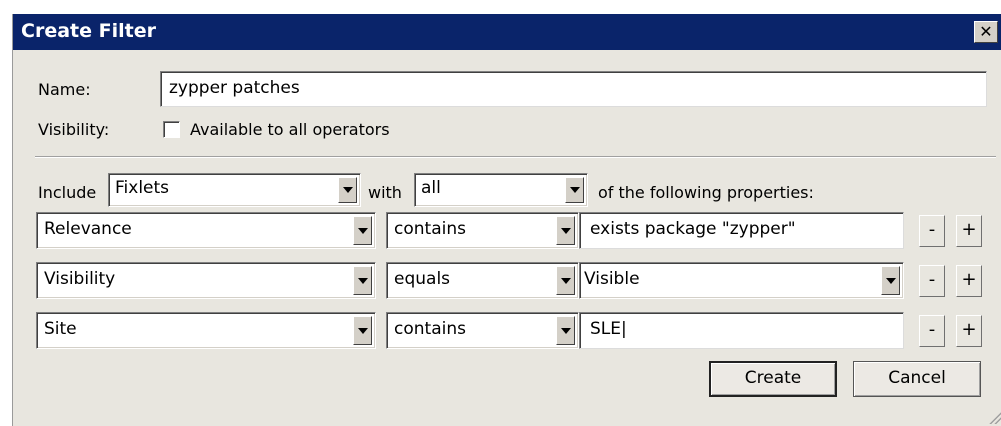 Image resolution: width=1001 pixels, height=426 pixels. What do you see at coordinates (741, 280) in the screenshot?
I see `condition-value-dropdown: Visible` at bounding box center [741, 280].